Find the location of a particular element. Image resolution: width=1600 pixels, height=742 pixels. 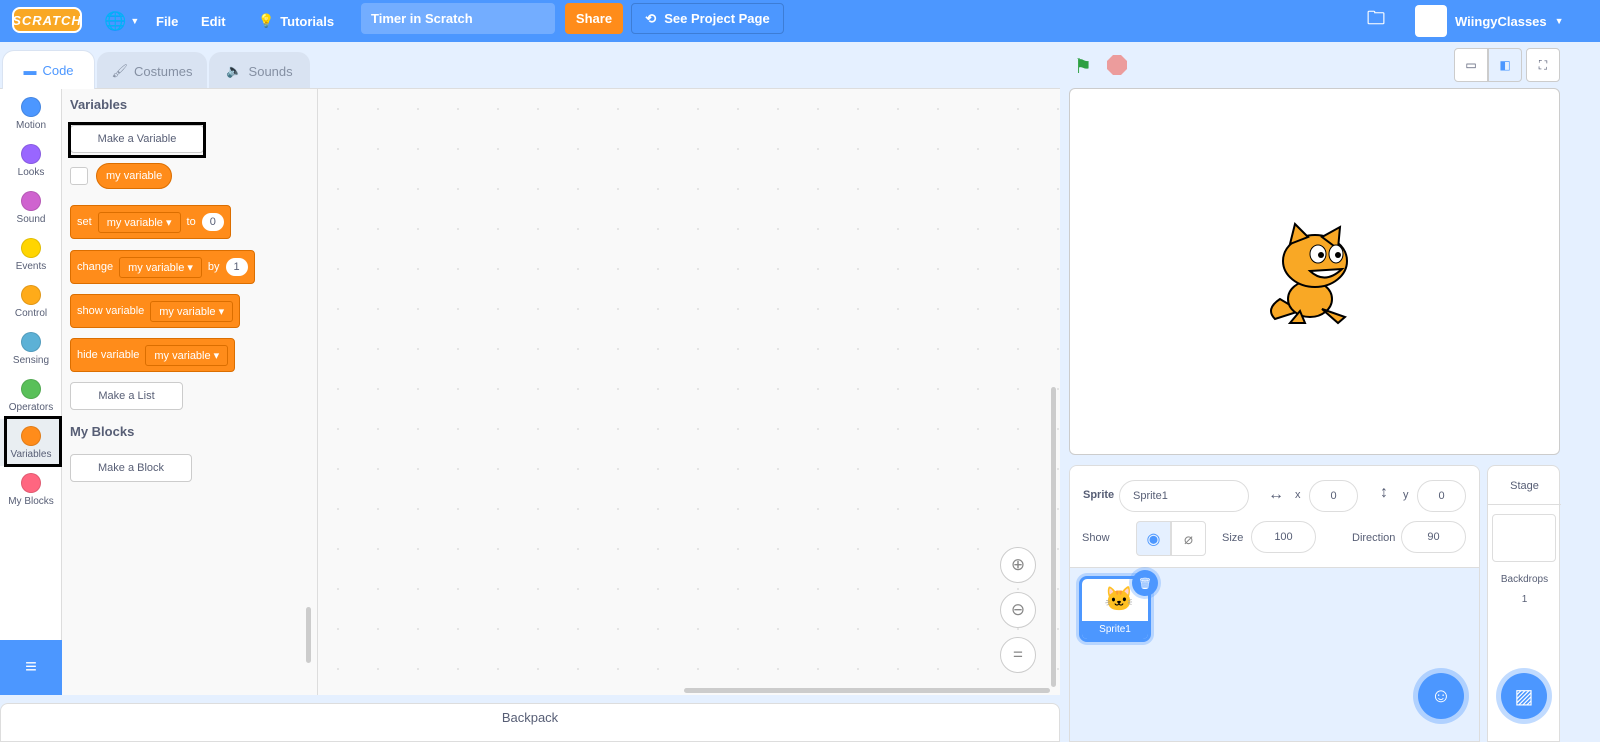

cat-thumbnail-icon: 🐱 is located at coordinates (1119, 599).